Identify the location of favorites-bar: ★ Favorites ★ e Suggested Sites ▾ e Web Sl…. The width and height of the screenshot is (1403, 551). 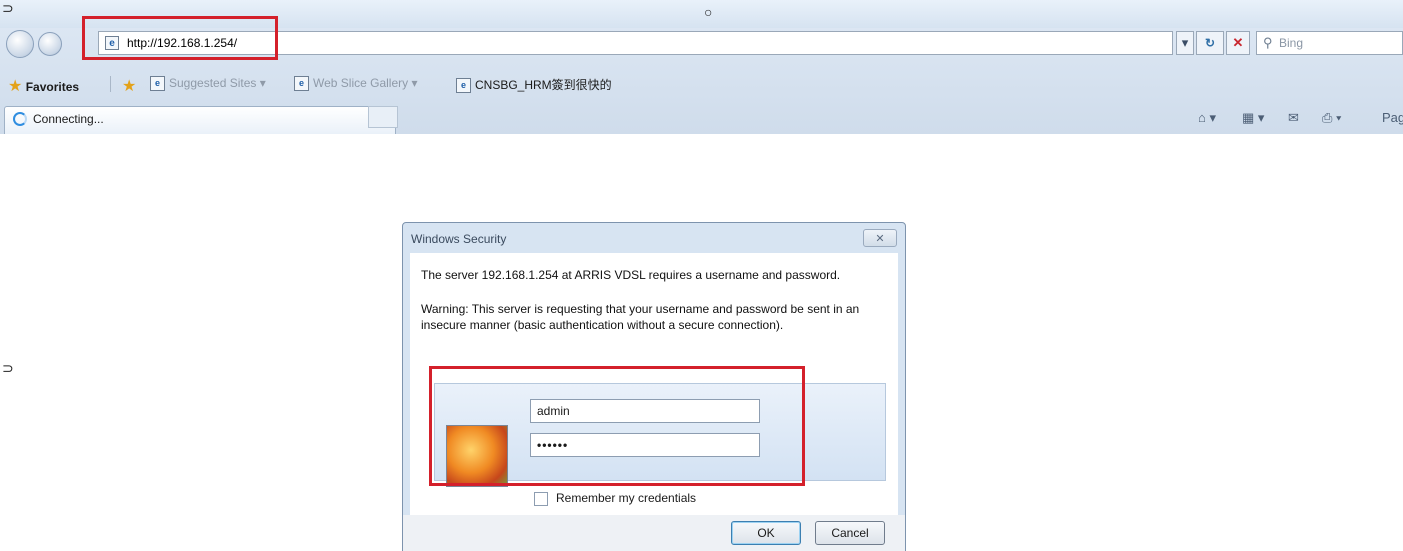
(701, 84).